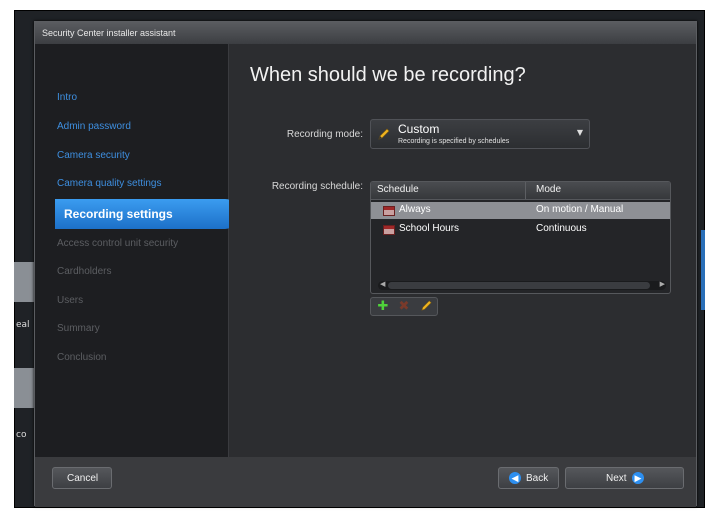 This screenshot has width=705, height=512. What do you see at coordinates (454, 141) in the screenshot?
I see `recording-mode-description: Recording is specified by schedules` at bounding box center [454, 141].